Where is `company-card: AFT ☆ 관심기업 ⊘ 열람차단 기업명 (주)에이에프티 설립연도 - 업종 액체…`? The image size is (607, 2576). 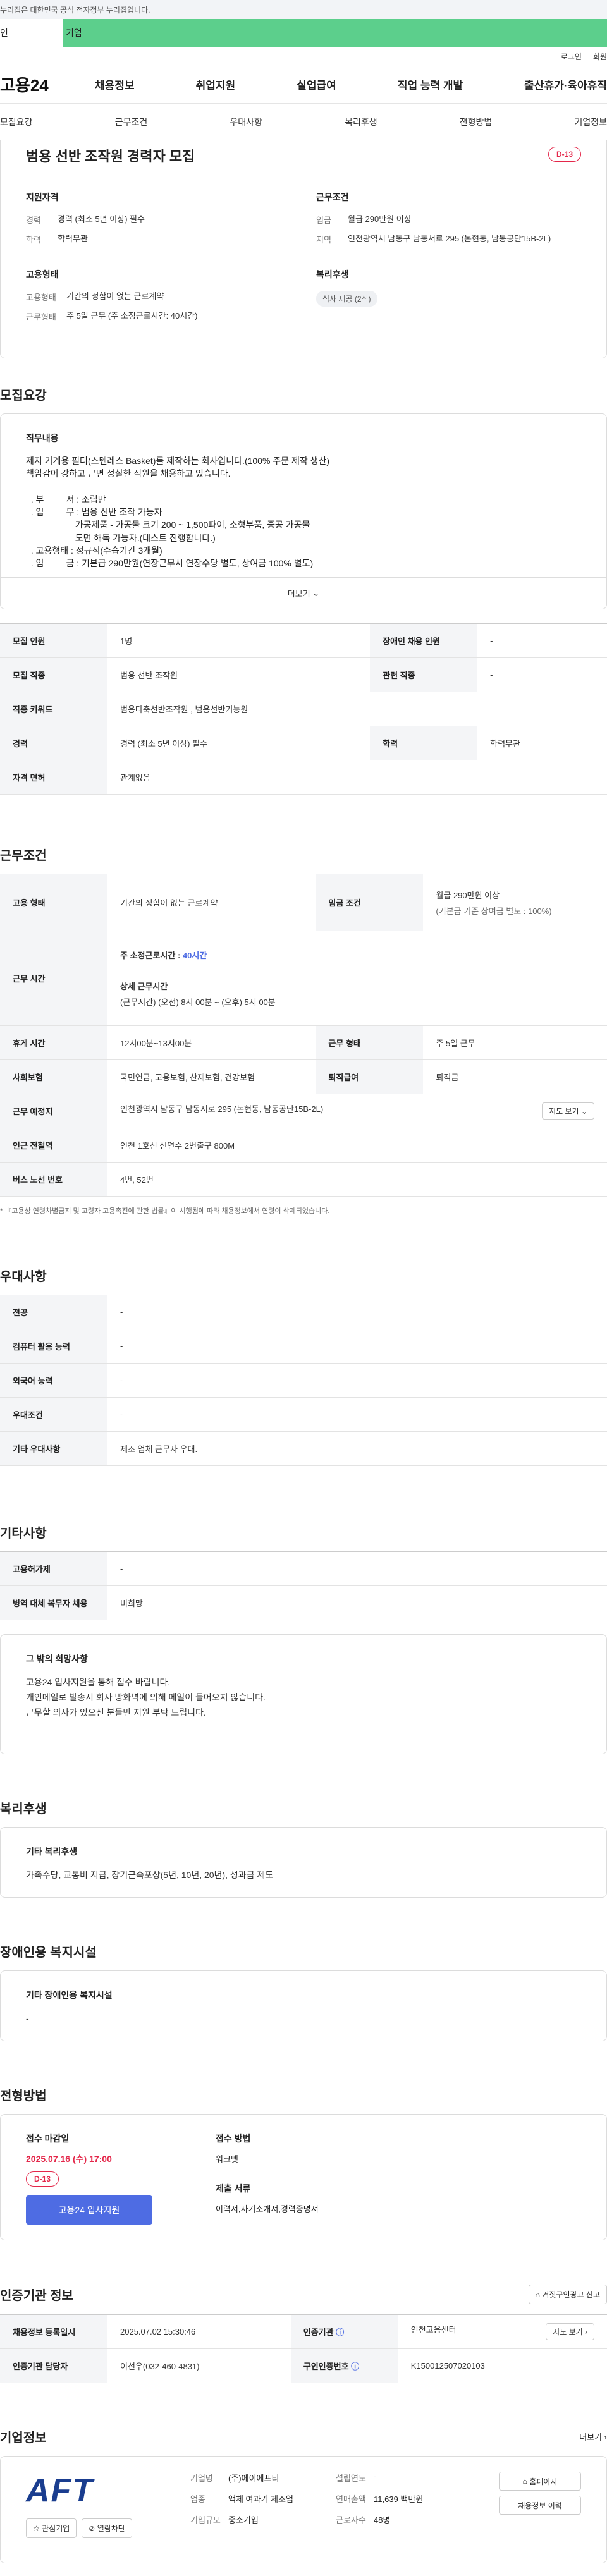 company-card: AFT ☆ 관심기업 ⊘ 열람차단 기업명 (주)에이에프티 설립연도 - 업종 액체… is located at coordinates (303, 2509).